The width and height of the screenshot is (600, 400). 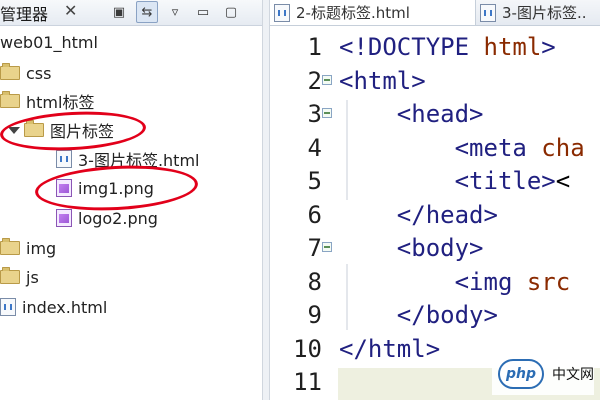 I want to click on close-panel-icon: ✕, so click(x=70, y=10).